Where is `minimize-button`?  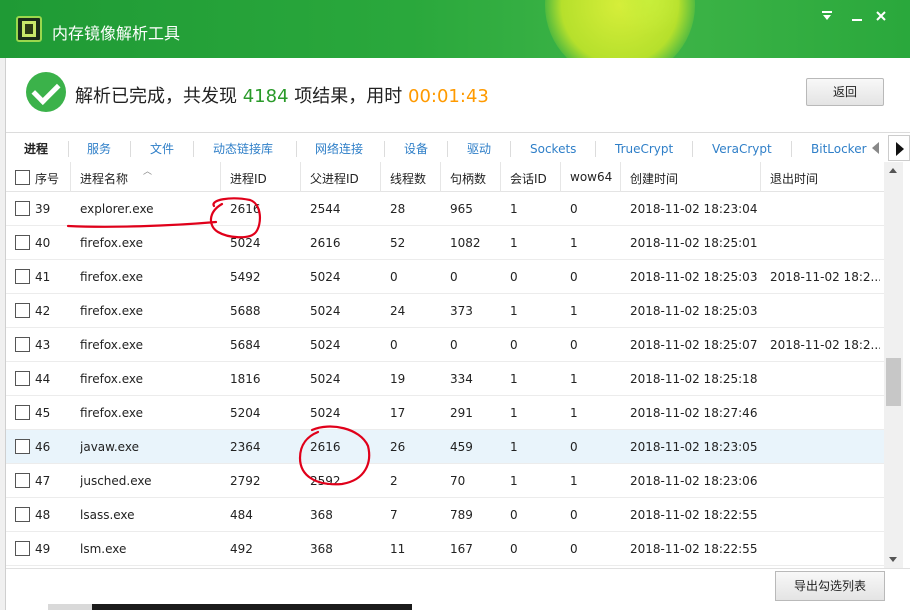
minimize-button is located at coordinates (857, 17).